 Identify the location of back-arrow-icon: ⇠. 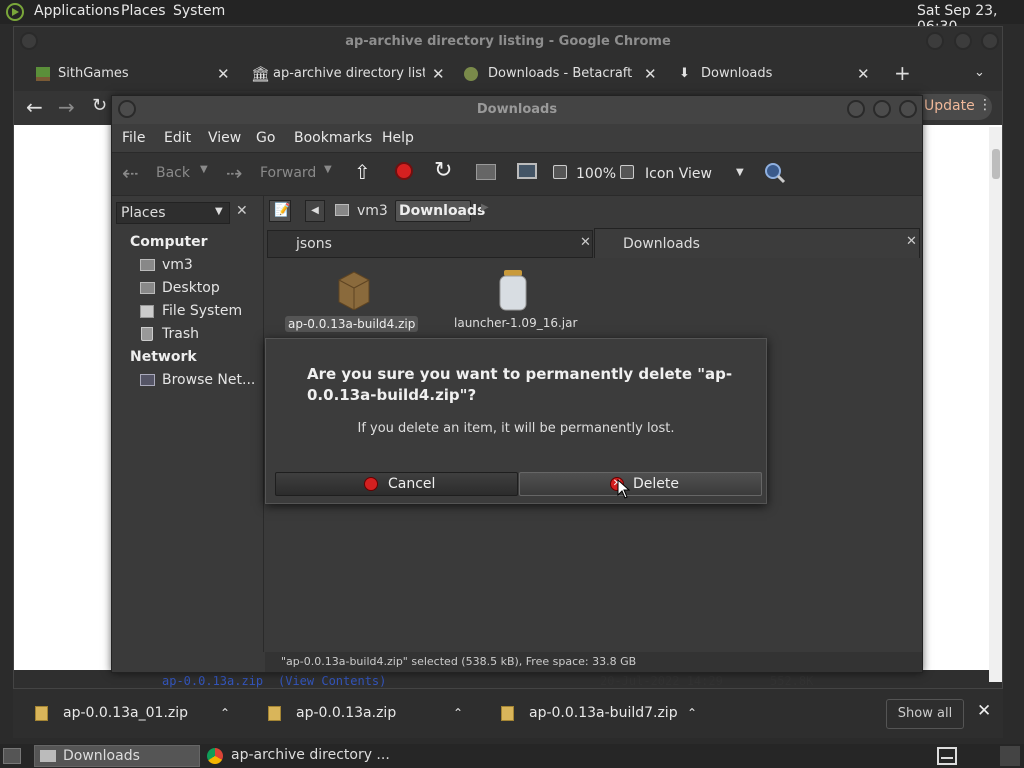
(130, 173).